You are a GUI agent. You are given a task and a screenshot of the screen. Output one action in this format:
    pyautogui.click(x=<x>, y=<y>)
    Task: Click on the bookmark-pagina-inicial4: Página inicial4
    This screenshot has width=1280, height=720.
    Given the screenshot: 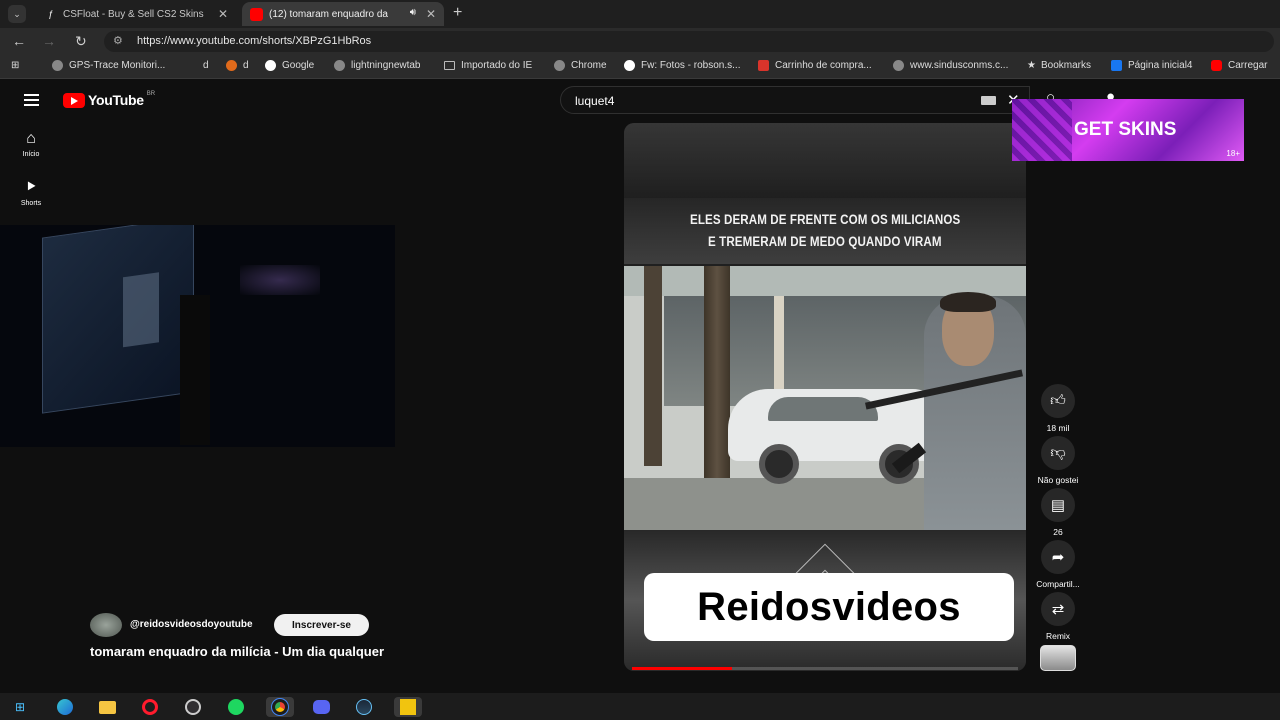 What is the action you would take?
    pyautogui.click(x=1152, y=65)
    